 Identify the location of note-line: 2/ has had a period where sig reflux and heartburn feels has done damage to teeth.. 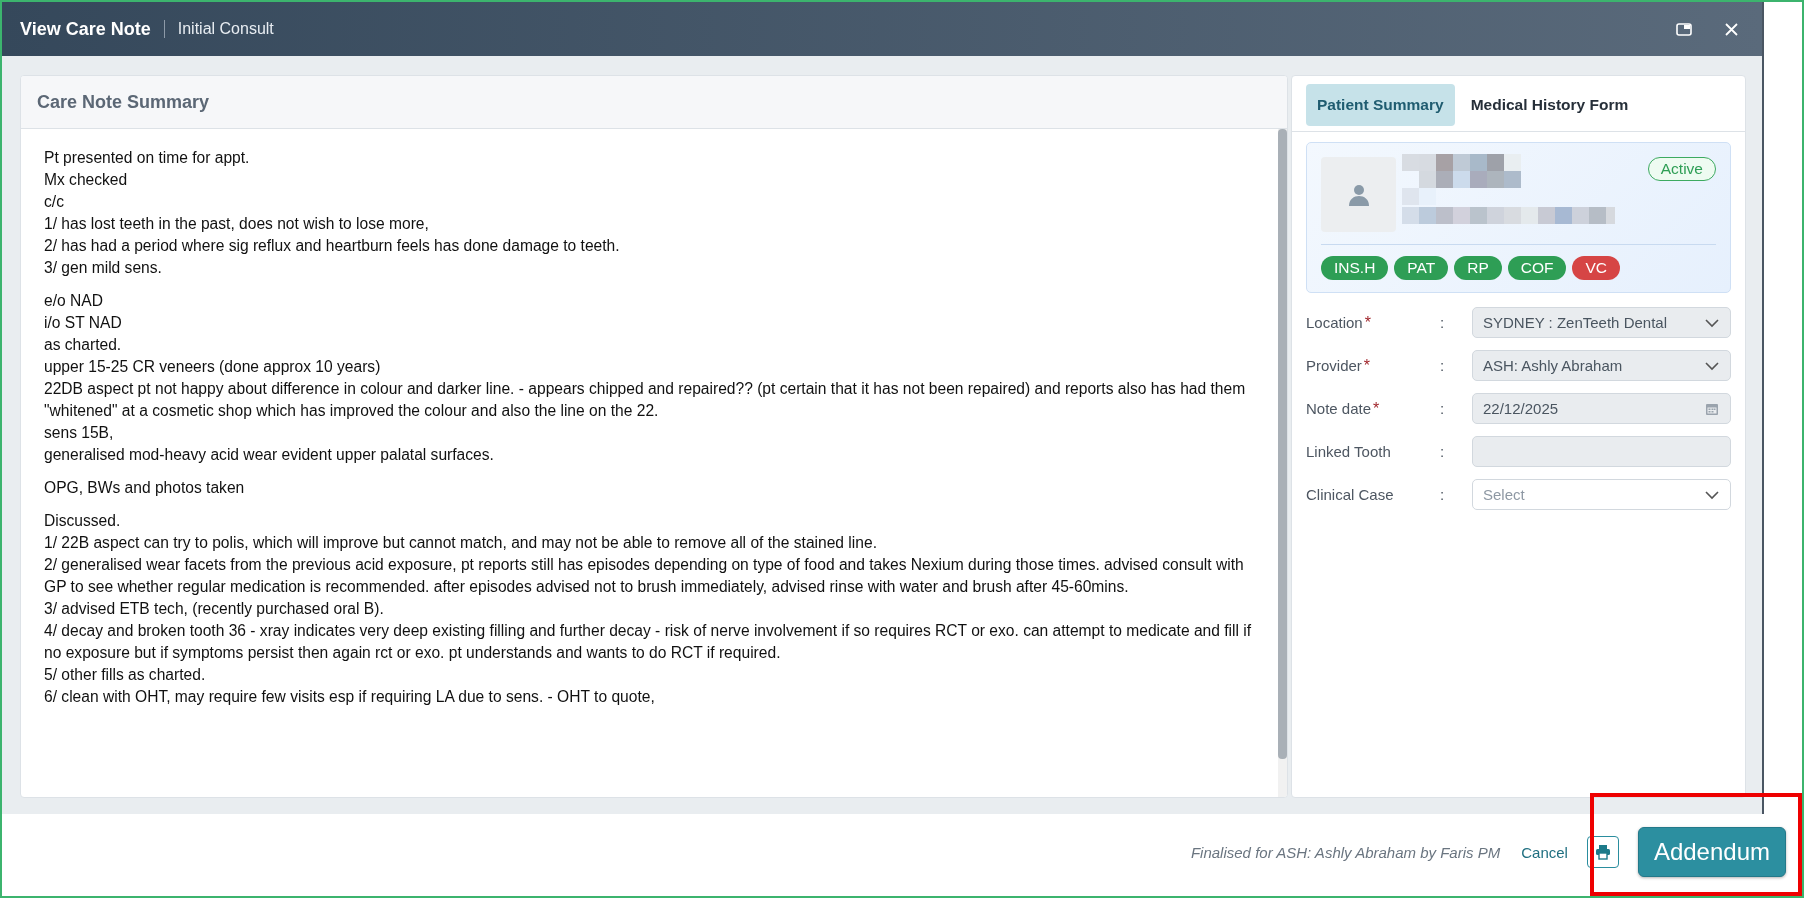
(332, 246).